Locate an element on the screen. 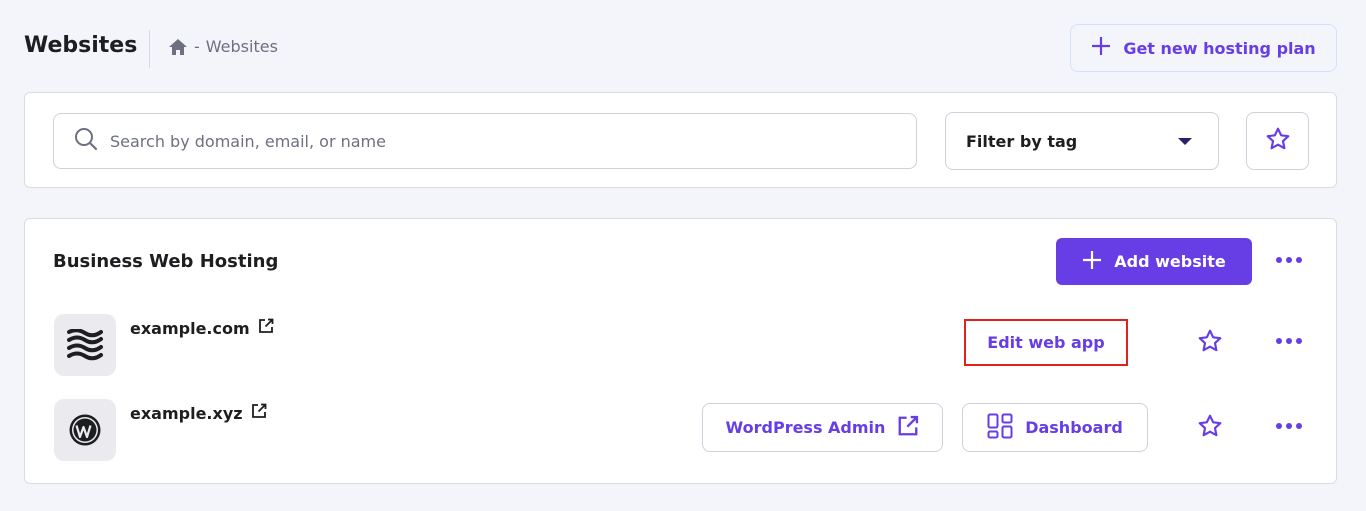 Image resolution: width=1366 pixels, height=511 pixels. site-domain-label: example.xyz is located at coordinates (186, 413).